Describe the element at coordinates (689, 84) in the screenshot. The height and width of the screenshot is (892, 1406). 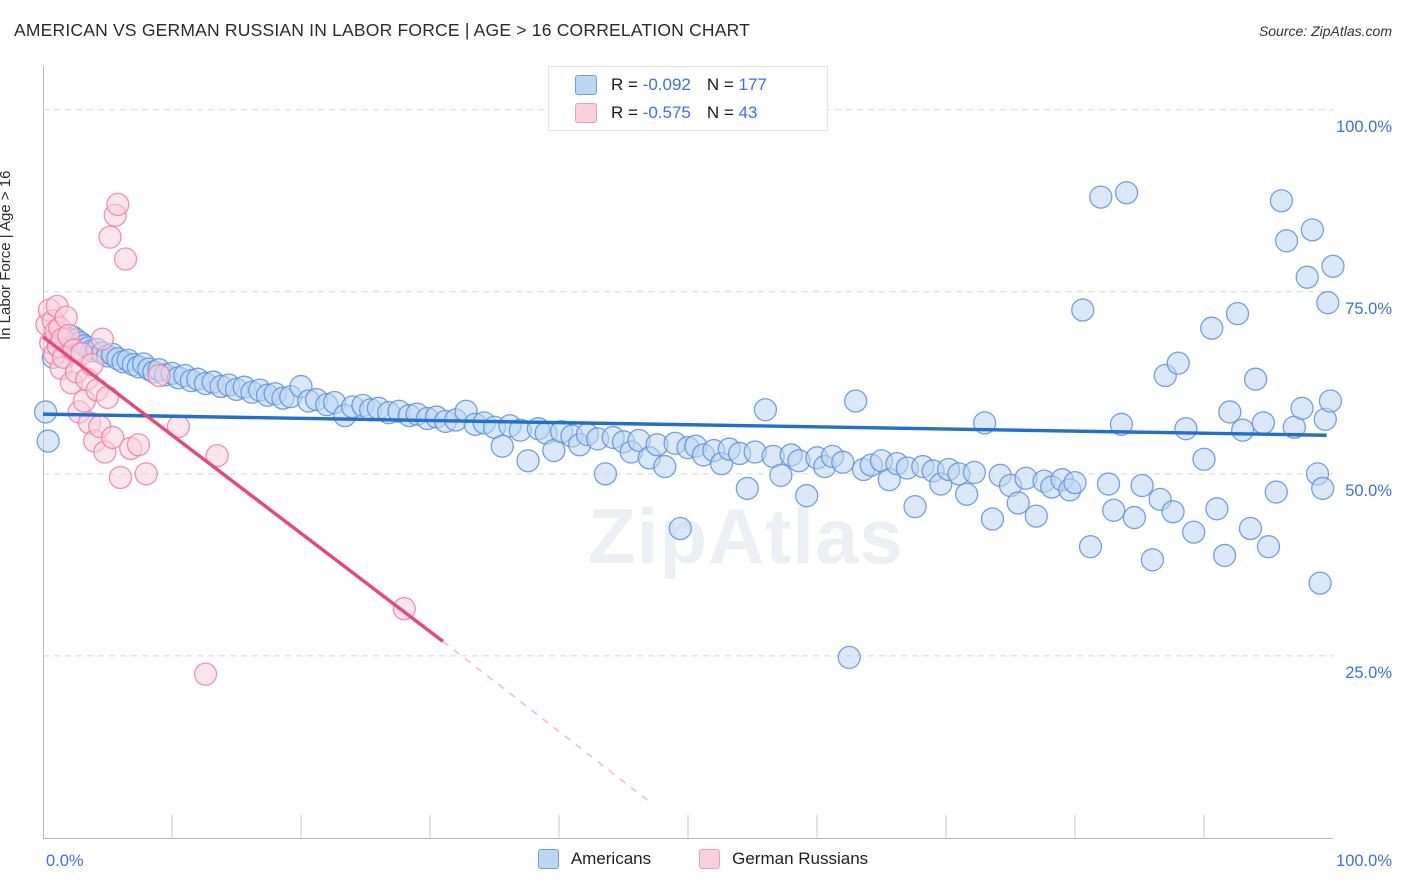
I see `stats-text-americans: R = -0.092 N = 177` at that location.